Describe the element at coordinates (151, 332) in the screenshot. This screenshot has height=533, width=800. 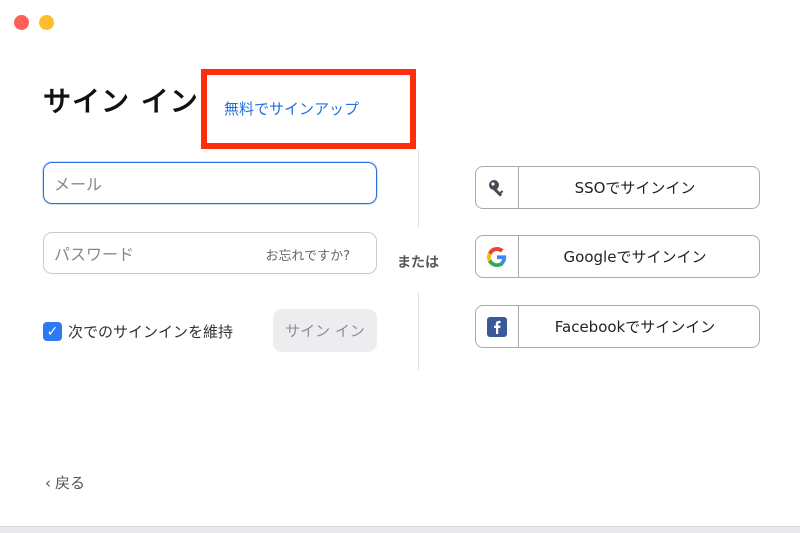
I see `remember-label: 次でのサインインを維持` at that location.